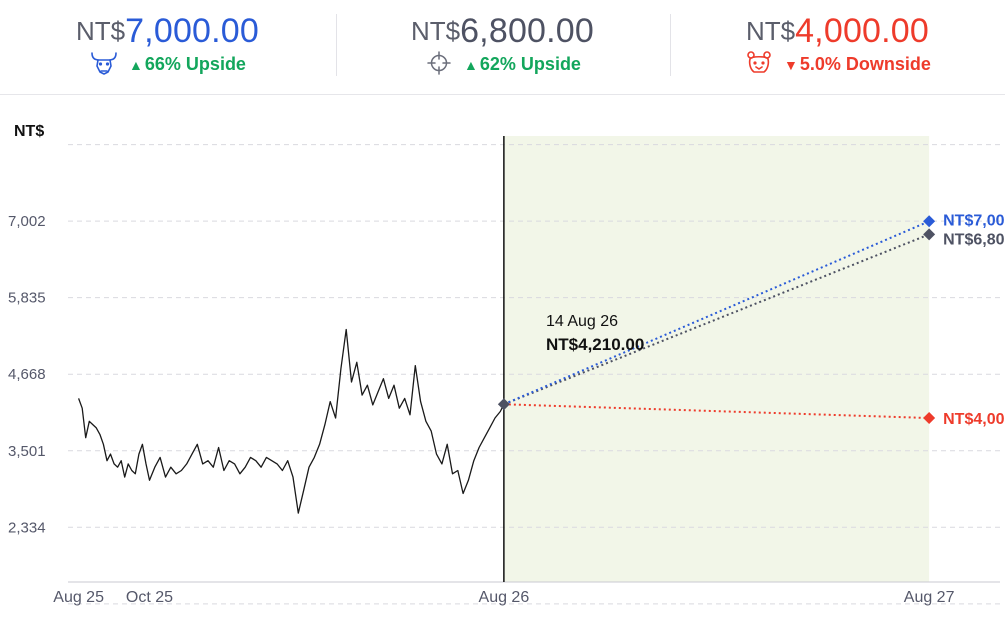 The image size is (1005, 635). Describe the element at coordinates (530, 63) in the screenshot. I see `target-average-change-text: 62% Upside` at that location.